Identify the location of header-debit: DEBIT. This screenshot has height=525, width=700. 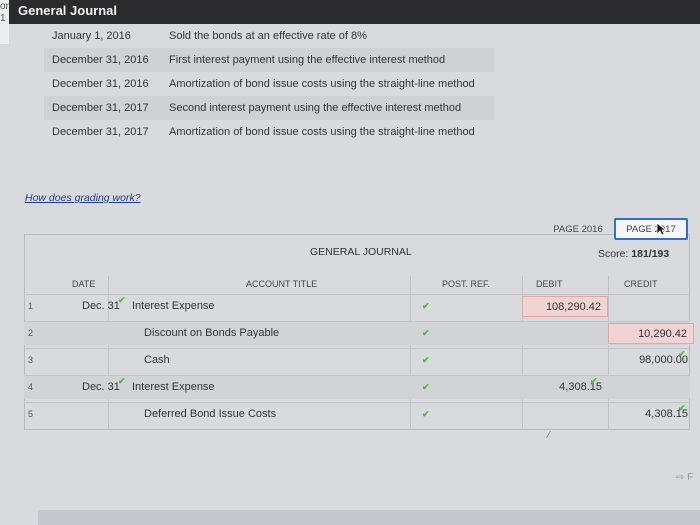
(549, 284).